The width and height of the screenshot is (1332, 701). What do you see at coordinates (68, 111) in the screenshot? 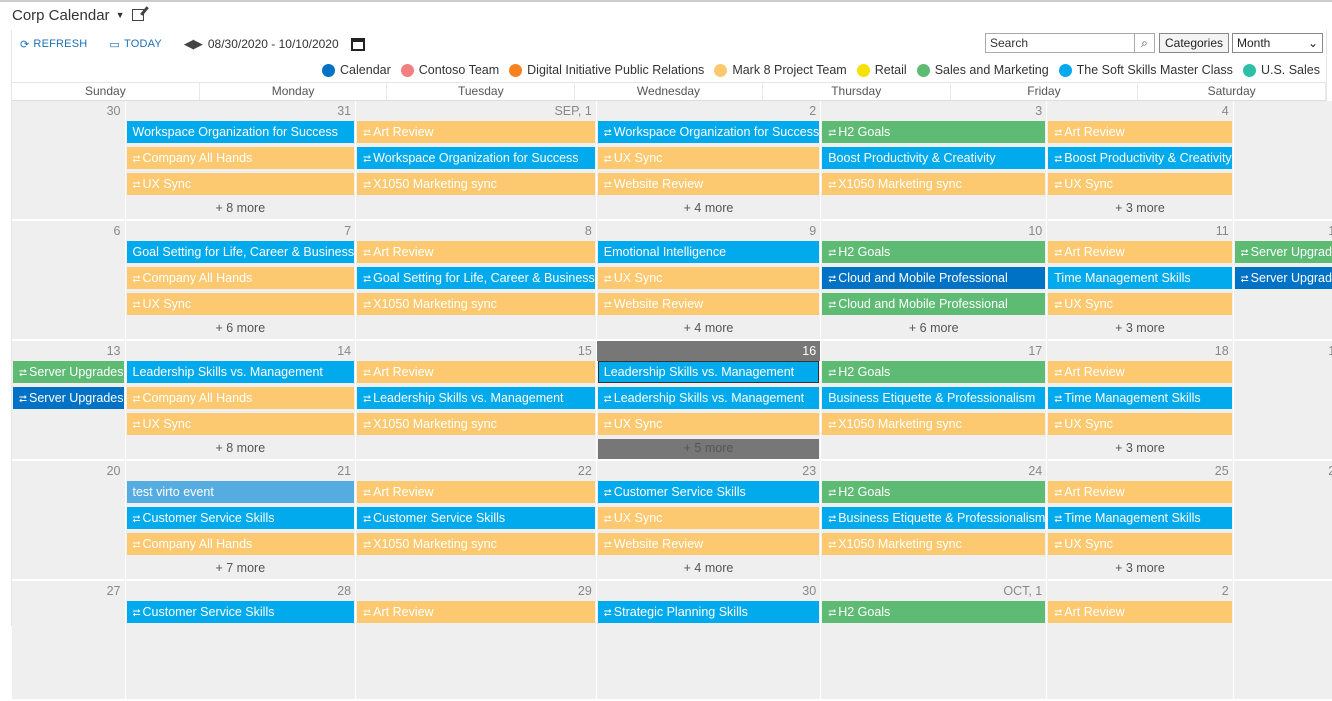
I see `day-number: 30` at bounding box center [68, 111].